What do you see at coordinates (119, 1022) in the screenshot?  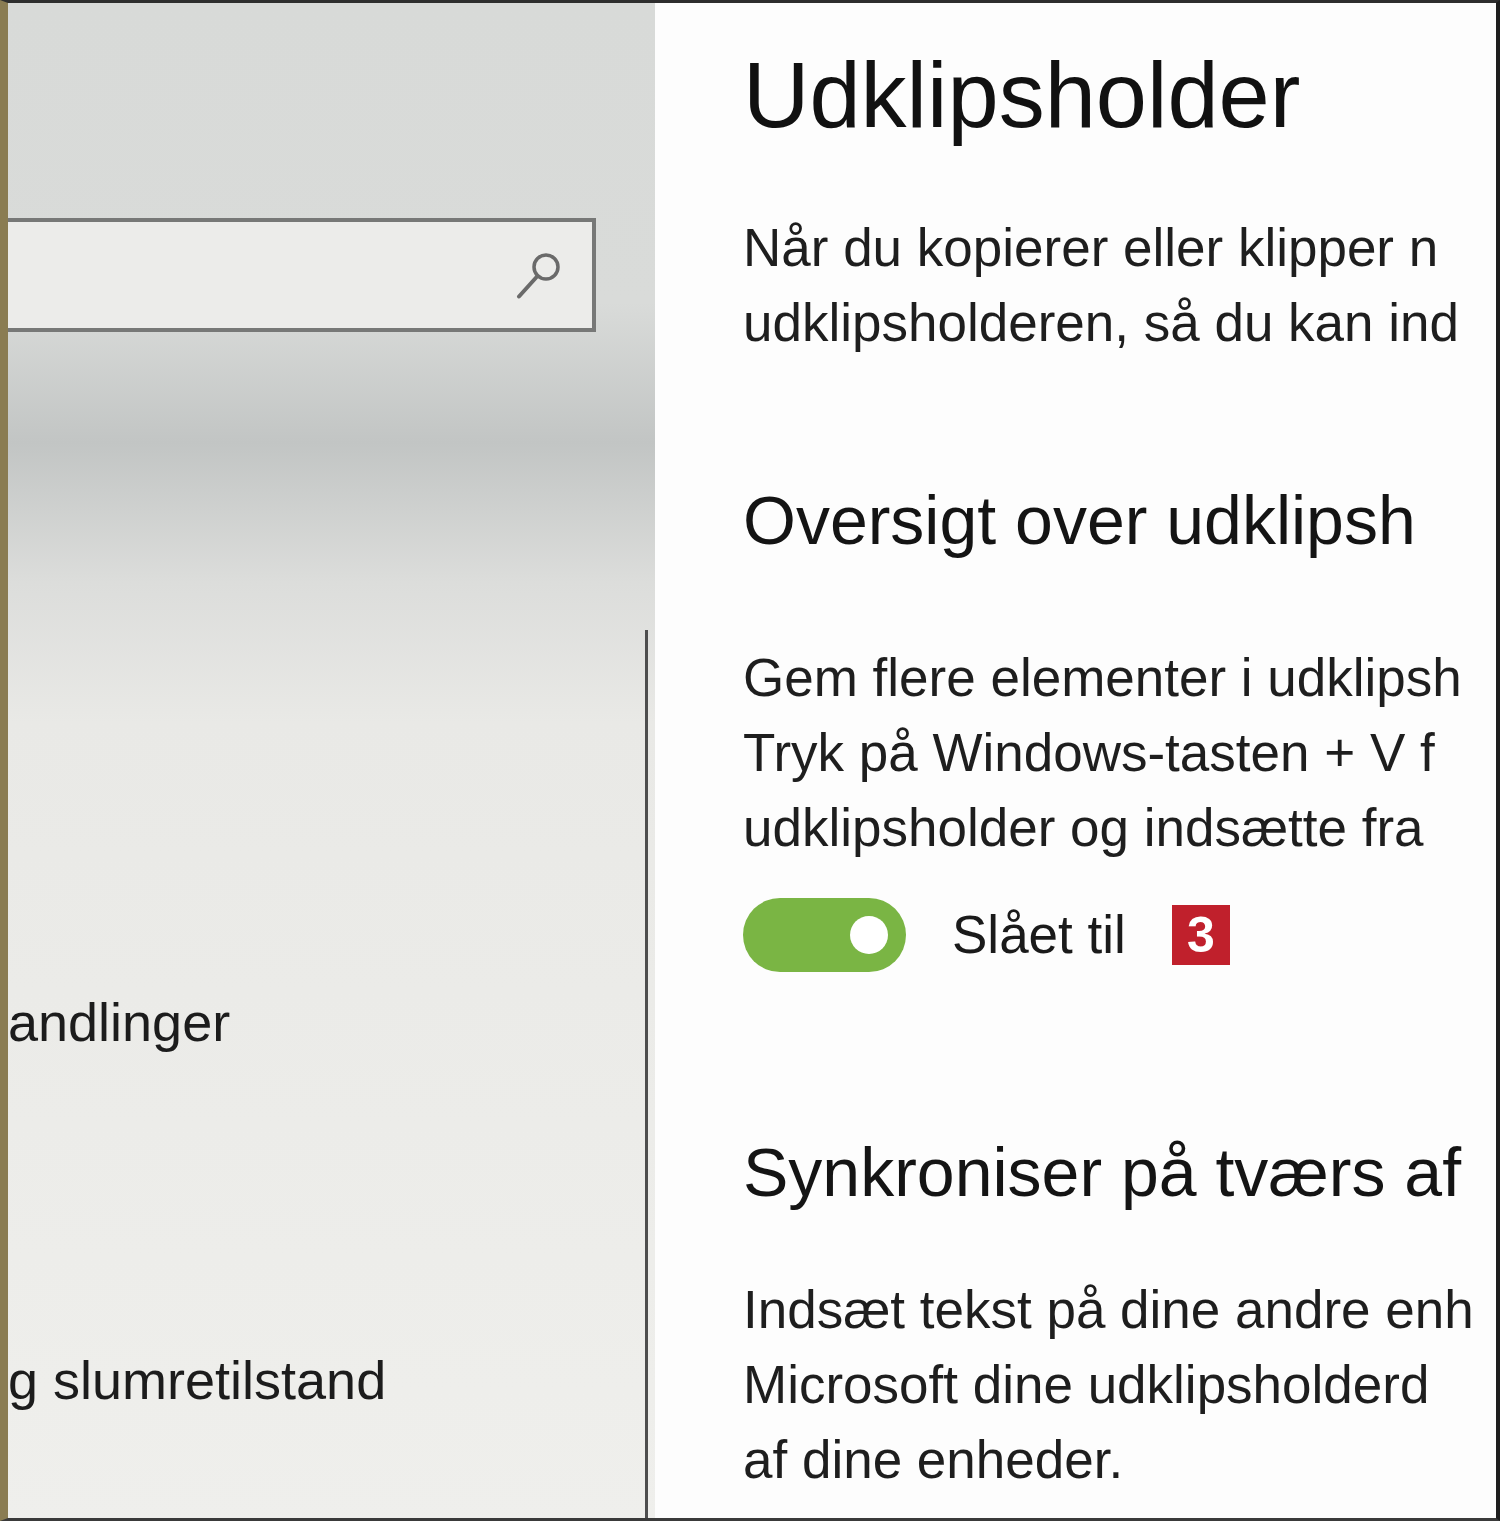 I see `nav-item: andlinger` at bounding box center [119, 1022].